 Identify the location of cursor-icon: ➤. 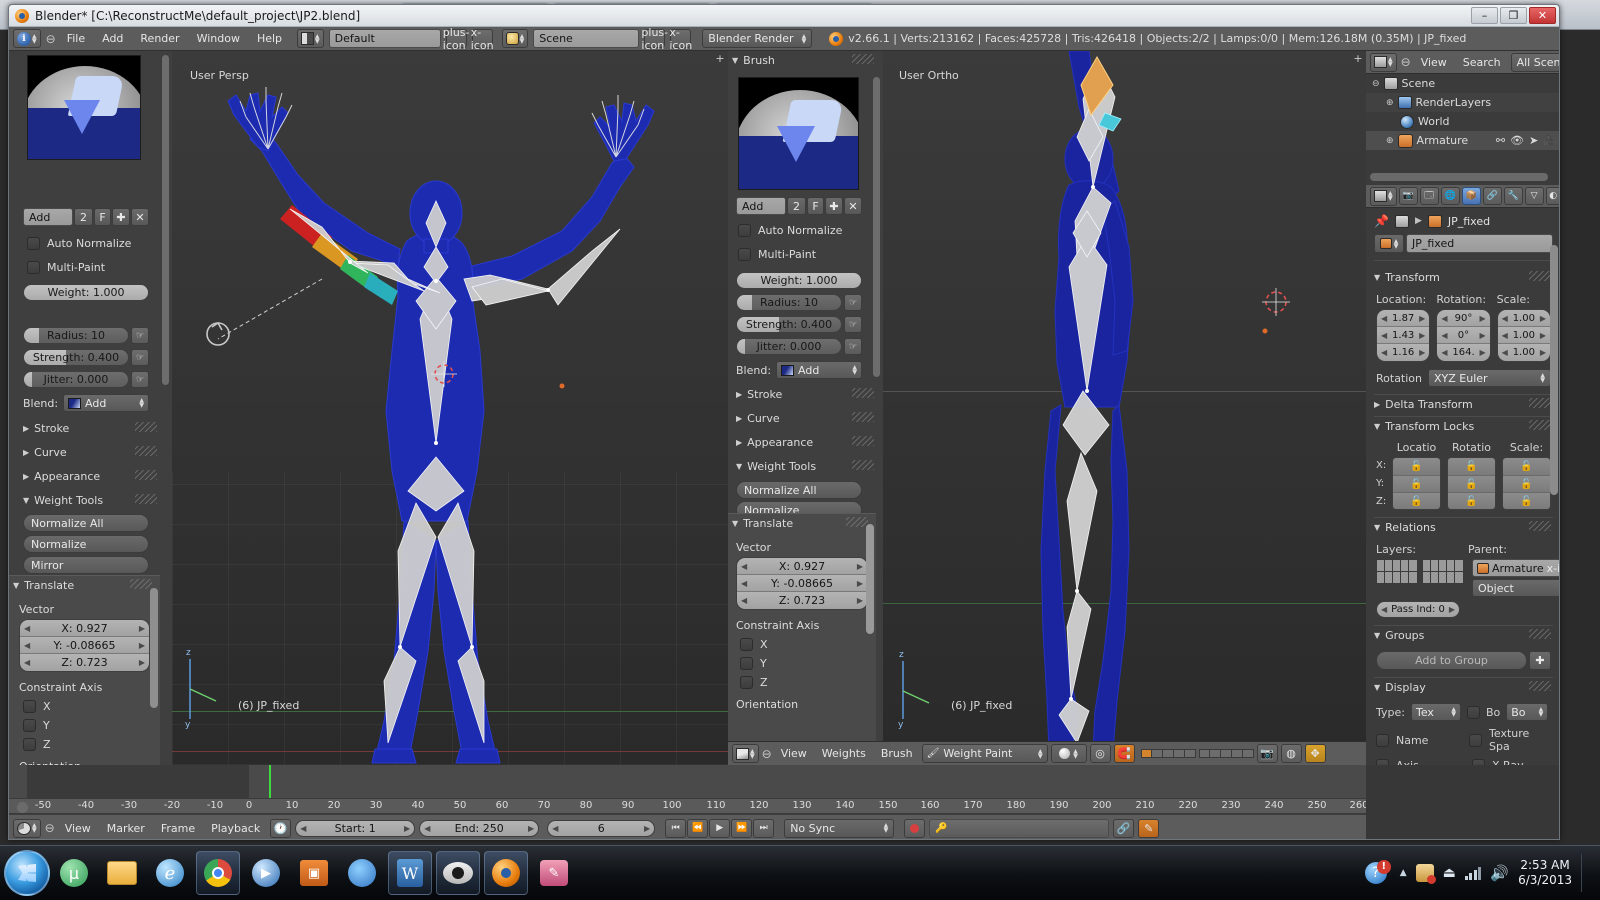
(1533, 140).